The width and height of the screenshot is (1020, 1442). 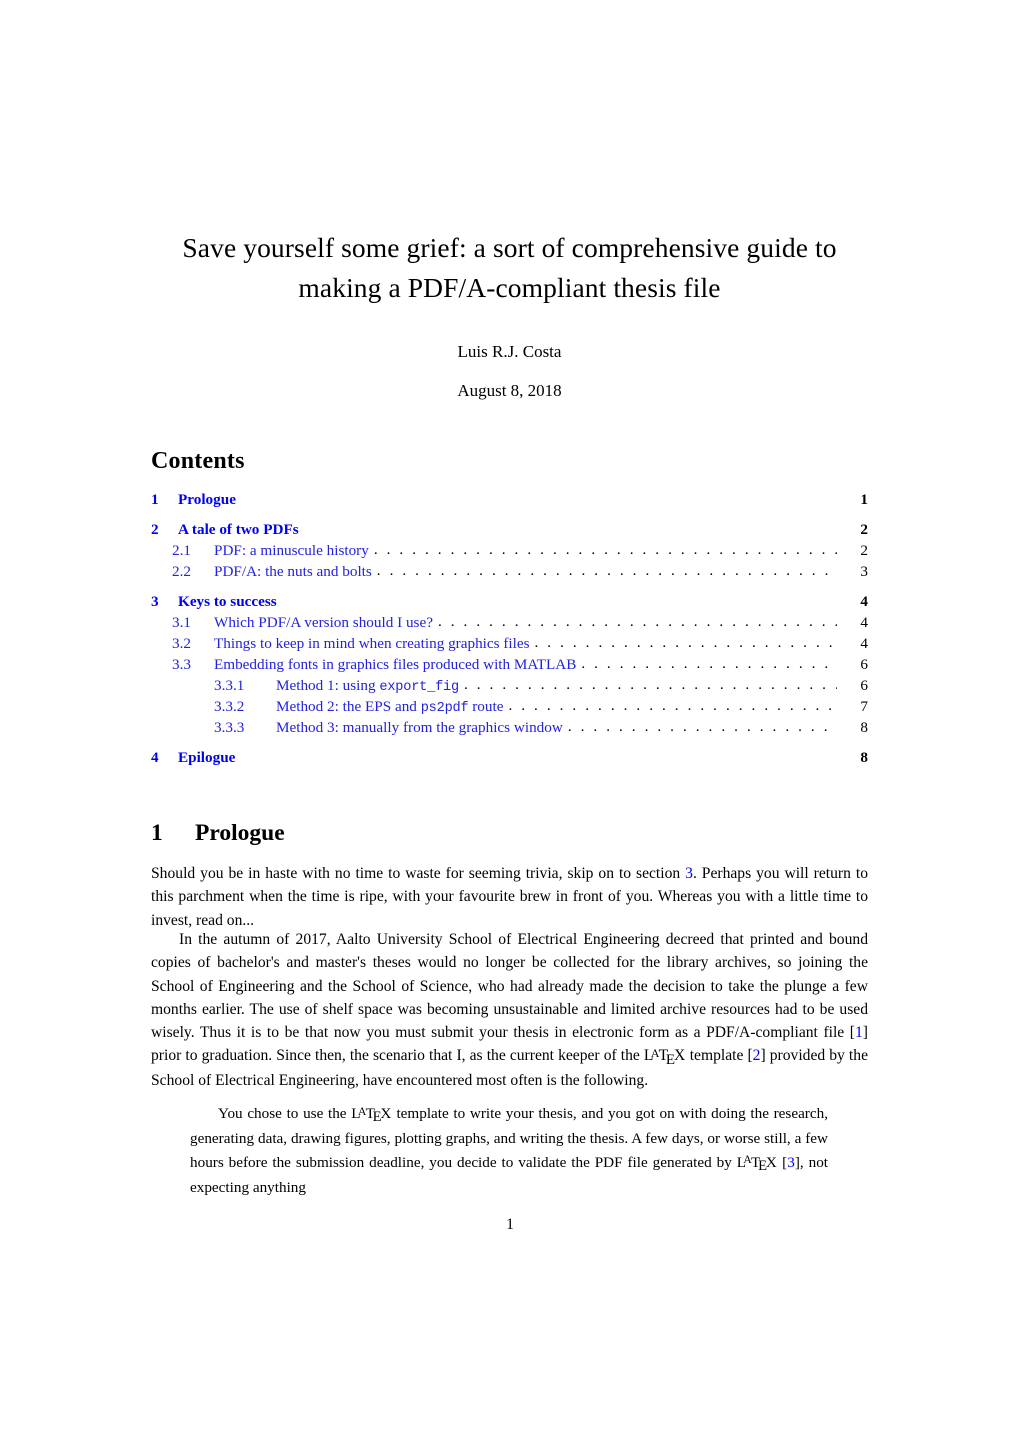 I want to click on title-line-2: making a PDF/A-compliant thesis file, so click(x=509, y=287).